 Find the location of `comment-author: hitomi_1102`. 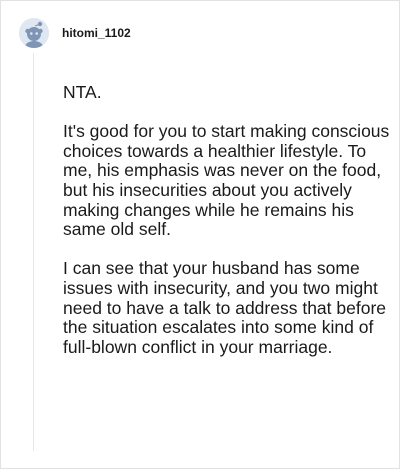

comment-author: hitomi_1102 is located at coordinates (96, 33).